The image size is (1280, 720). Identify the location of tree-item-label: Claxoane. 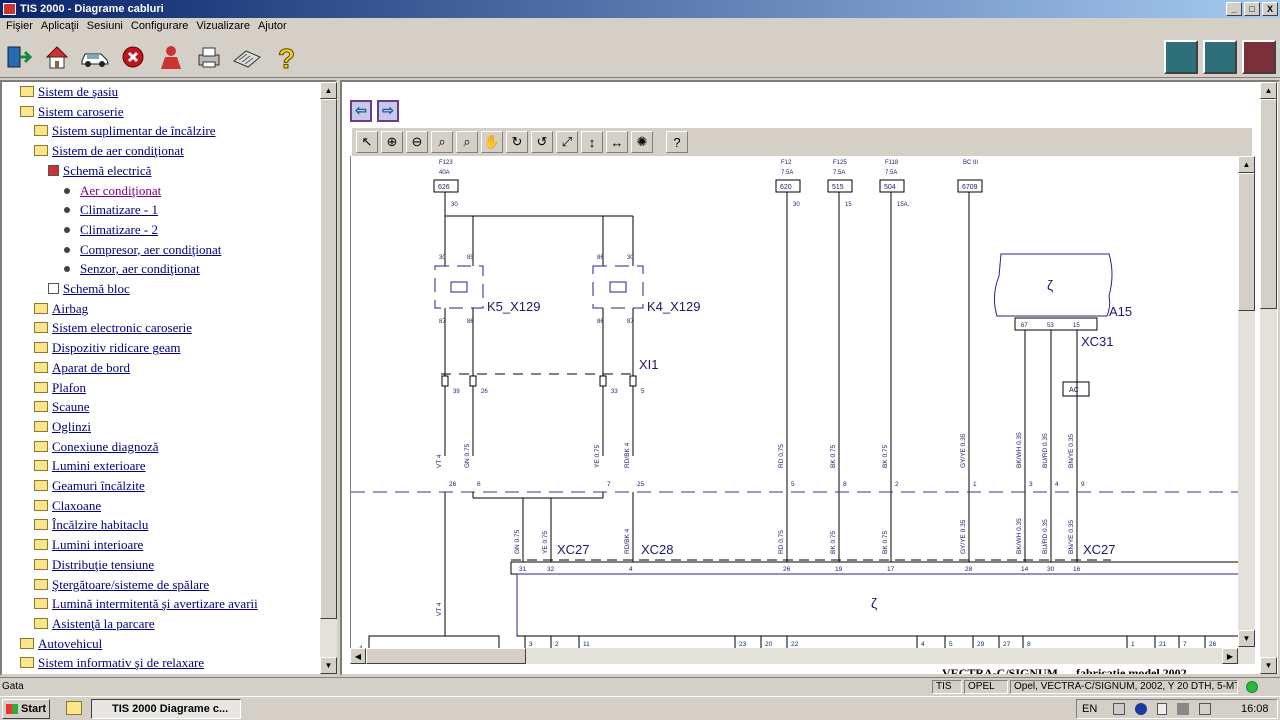
(76, 505).